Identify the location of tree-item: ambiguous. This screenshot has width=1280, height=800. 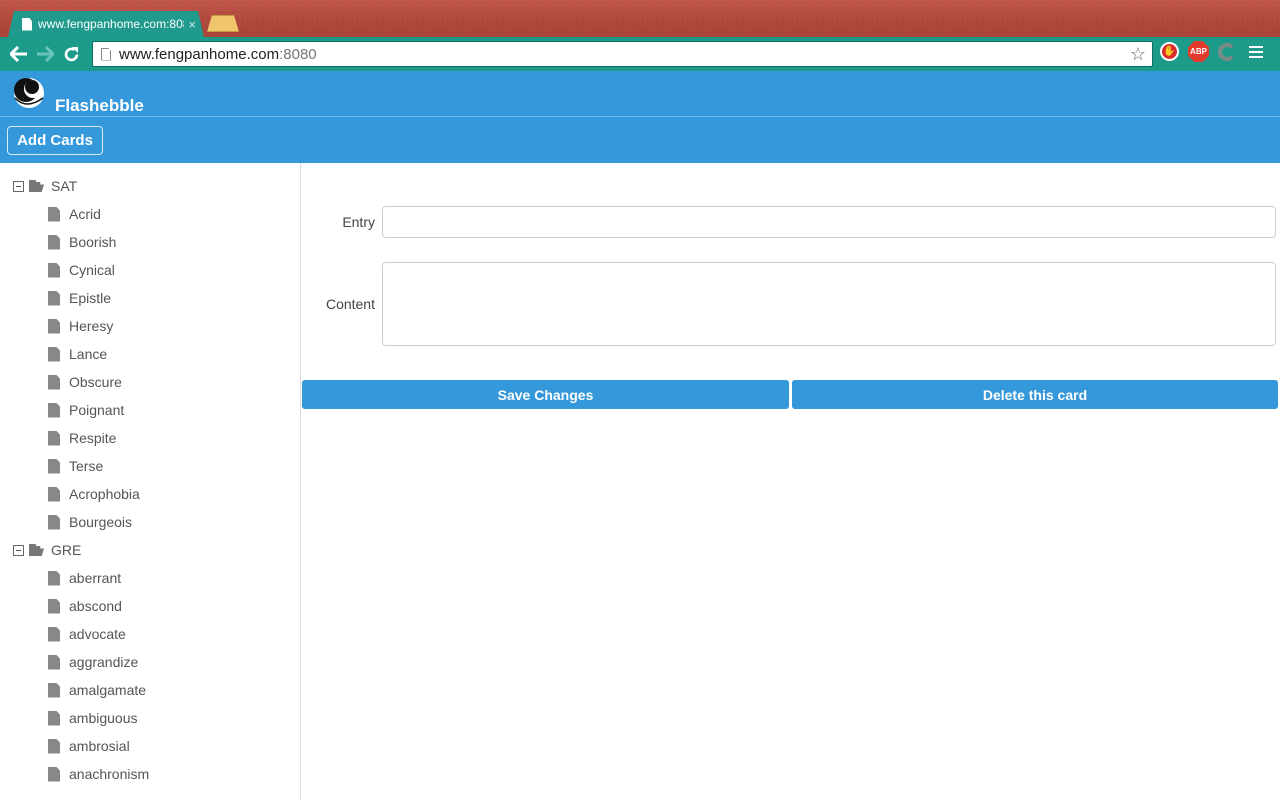
(150, 718).